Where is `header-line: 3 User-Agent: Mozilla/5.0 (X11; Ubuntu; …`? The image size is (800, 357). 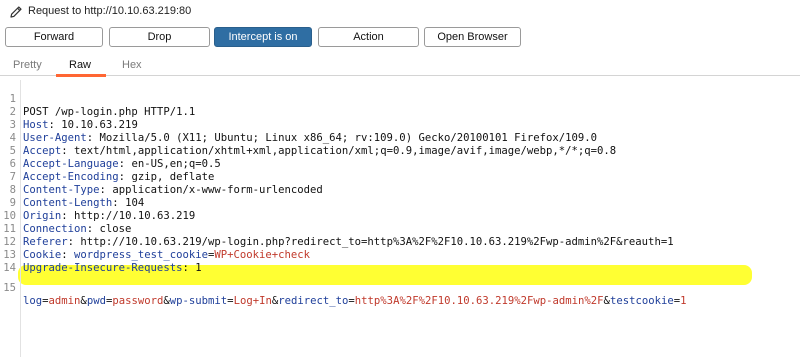 header-line: 3 User-Agent: Mozilla/5.0 (X11; Ubuntu; … is located at coordinates (400, 125).